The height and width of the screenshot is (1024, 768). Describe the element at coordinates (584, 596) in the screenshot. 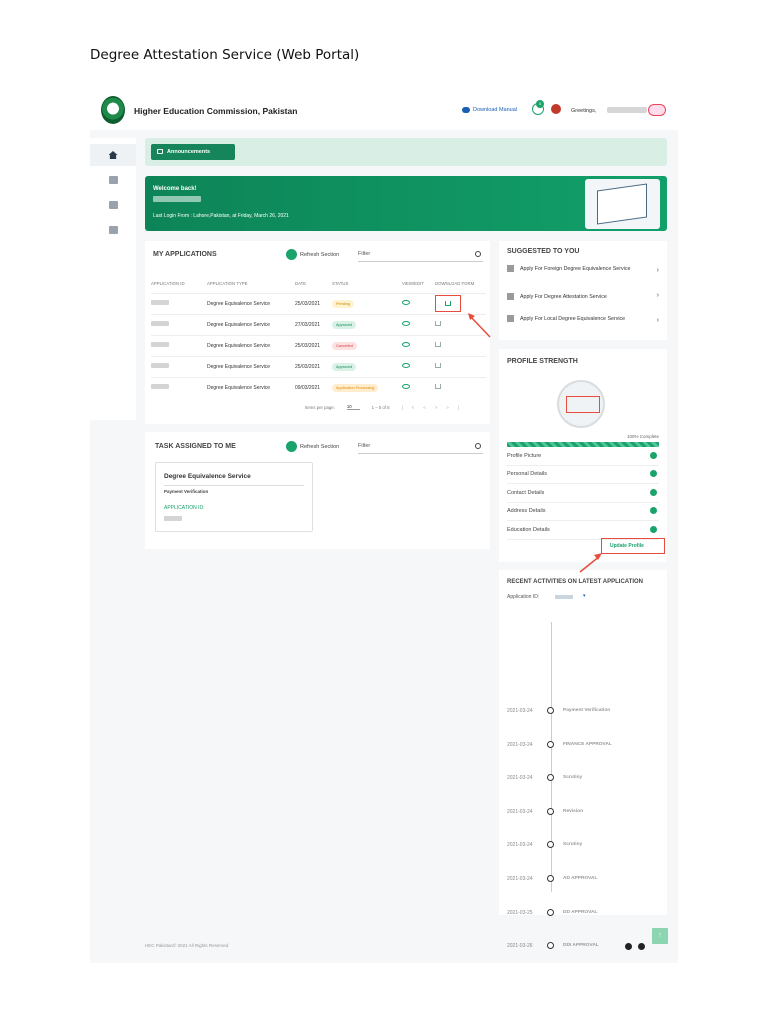

I see `chevron-down-icon: ▾` at that location.